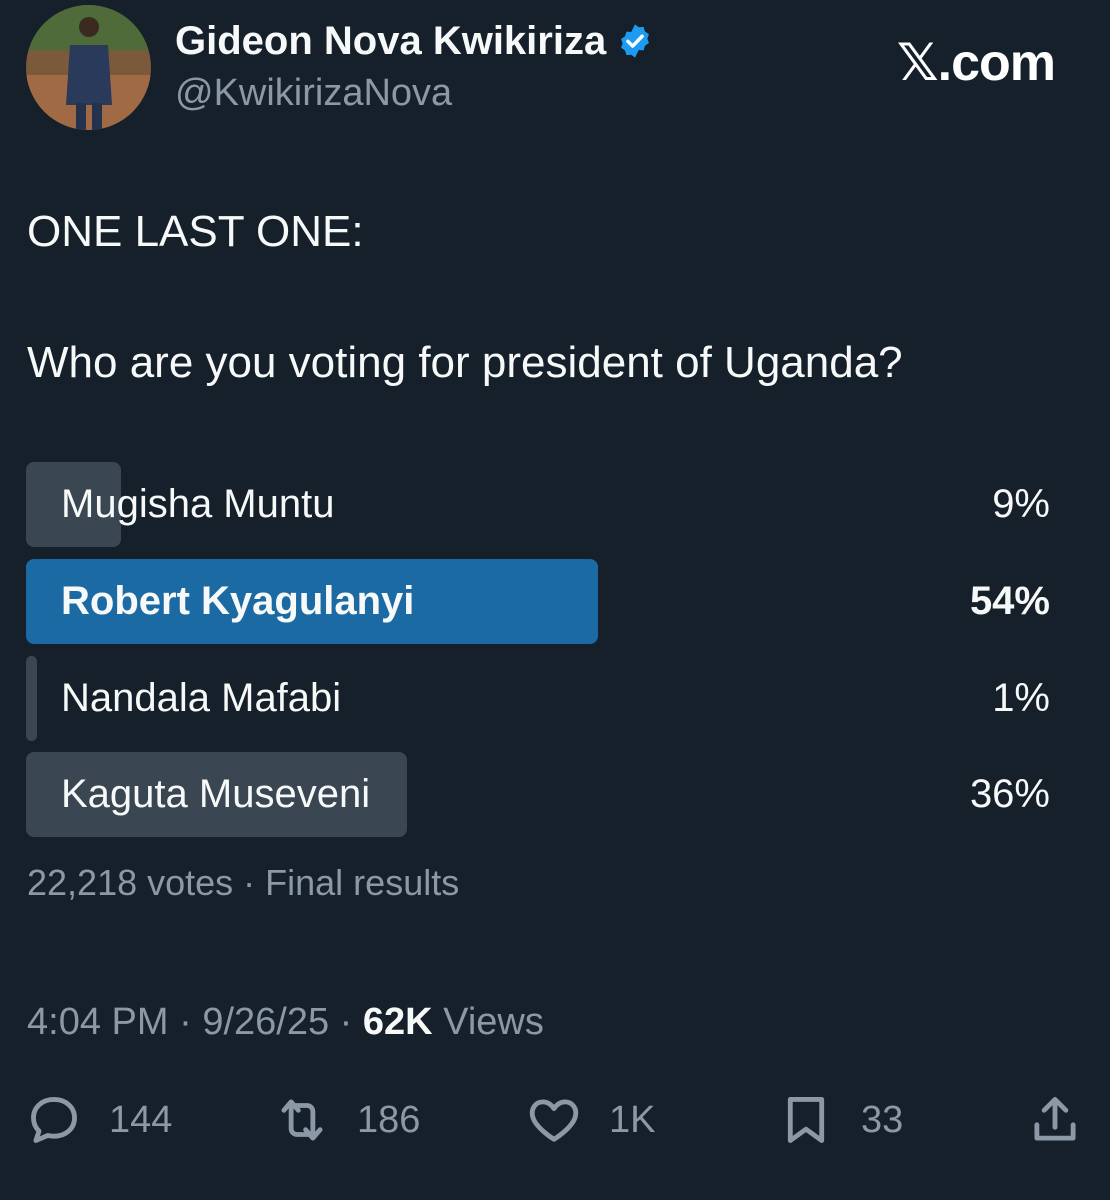 The width and height of the screenshot is (1110, 1200). I want to click on reply-count: 144, so click(141, 1119).